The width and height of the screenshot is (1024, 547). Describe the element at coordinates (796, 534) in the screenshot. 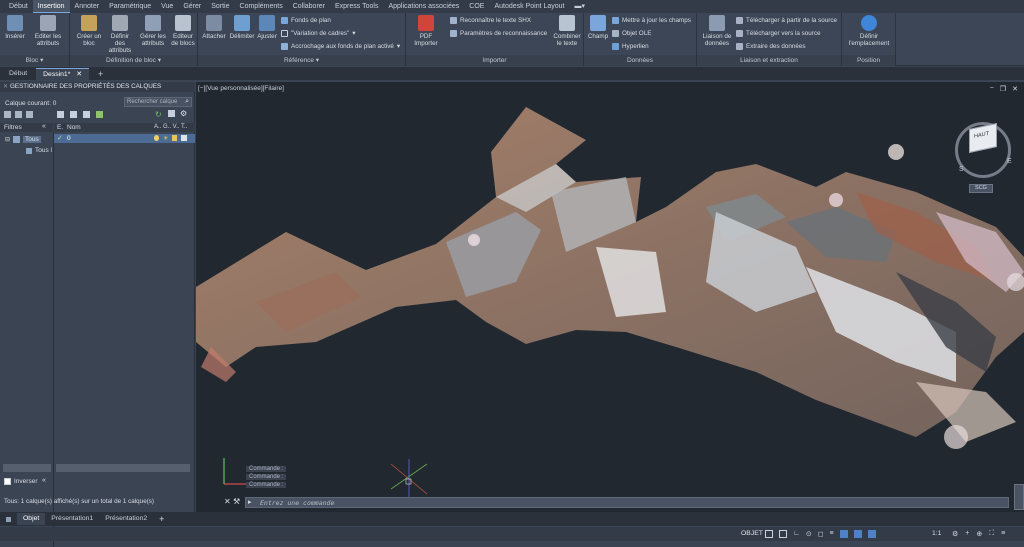

I see `ortho-icon: ∟` at that location.